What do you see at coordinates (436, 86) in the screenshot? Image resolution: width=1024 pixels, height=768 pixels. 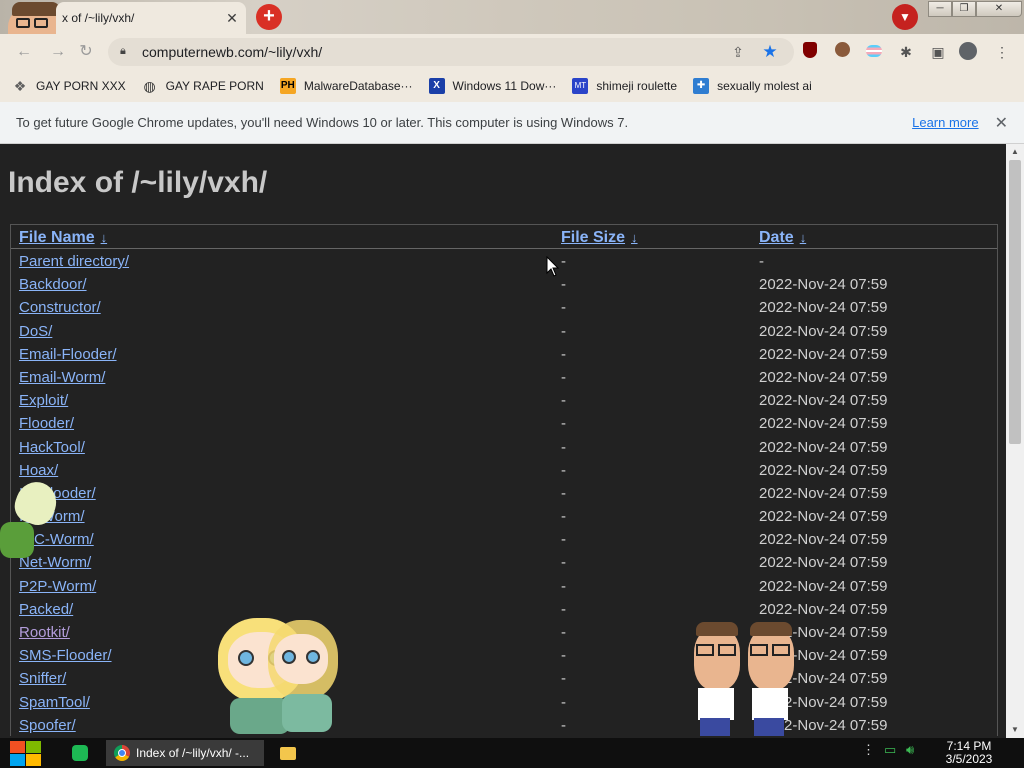 I see `x-icon: X` at bounding box center [436, 86].